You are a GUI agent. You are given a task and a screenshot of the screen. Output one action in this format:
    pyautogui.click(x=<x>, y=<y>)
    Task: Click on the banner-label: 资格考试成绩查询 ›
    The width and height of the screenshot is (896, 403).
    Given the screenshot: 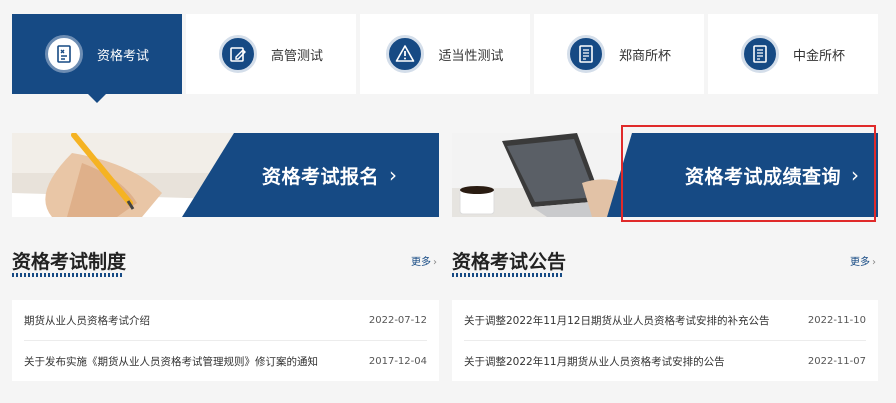 What is the action you would take?
    pyautogui.click(x=772, y=175)
    